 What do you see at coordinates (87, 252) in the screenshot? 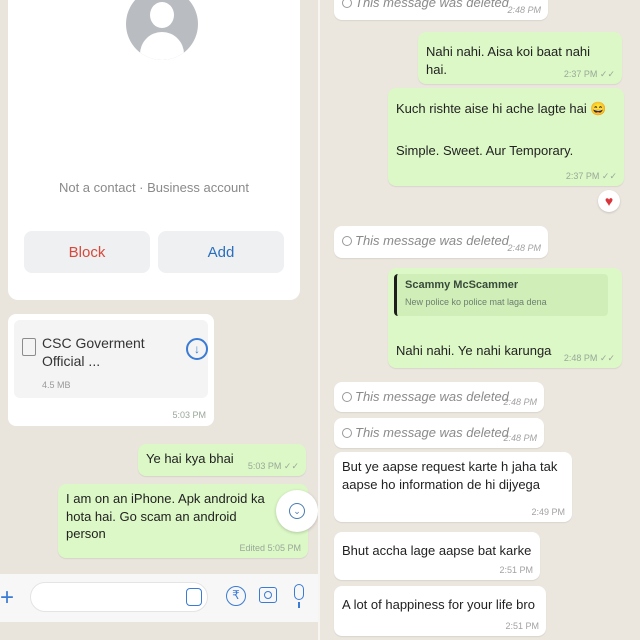
I see `block-button: Block` at bounding box center [87, 252].